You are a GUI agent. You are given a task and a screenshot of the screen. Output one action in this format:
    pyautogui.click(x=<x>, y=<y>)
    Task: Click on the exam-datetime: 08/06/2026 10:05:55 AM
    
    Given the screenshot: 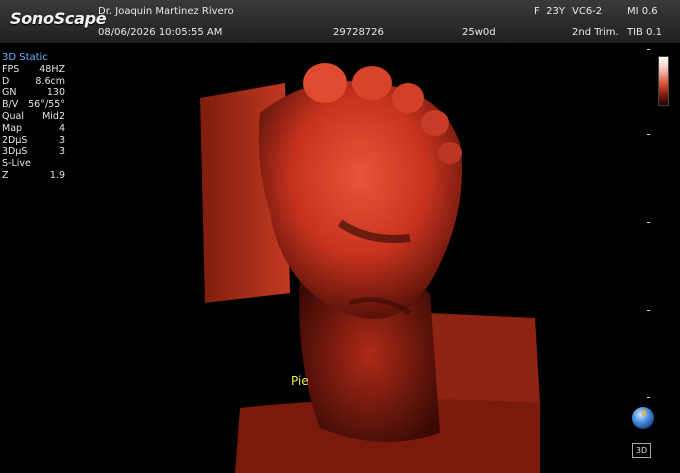 What is the action you would take?
    pyautogui.click(x=160, y=32)
    